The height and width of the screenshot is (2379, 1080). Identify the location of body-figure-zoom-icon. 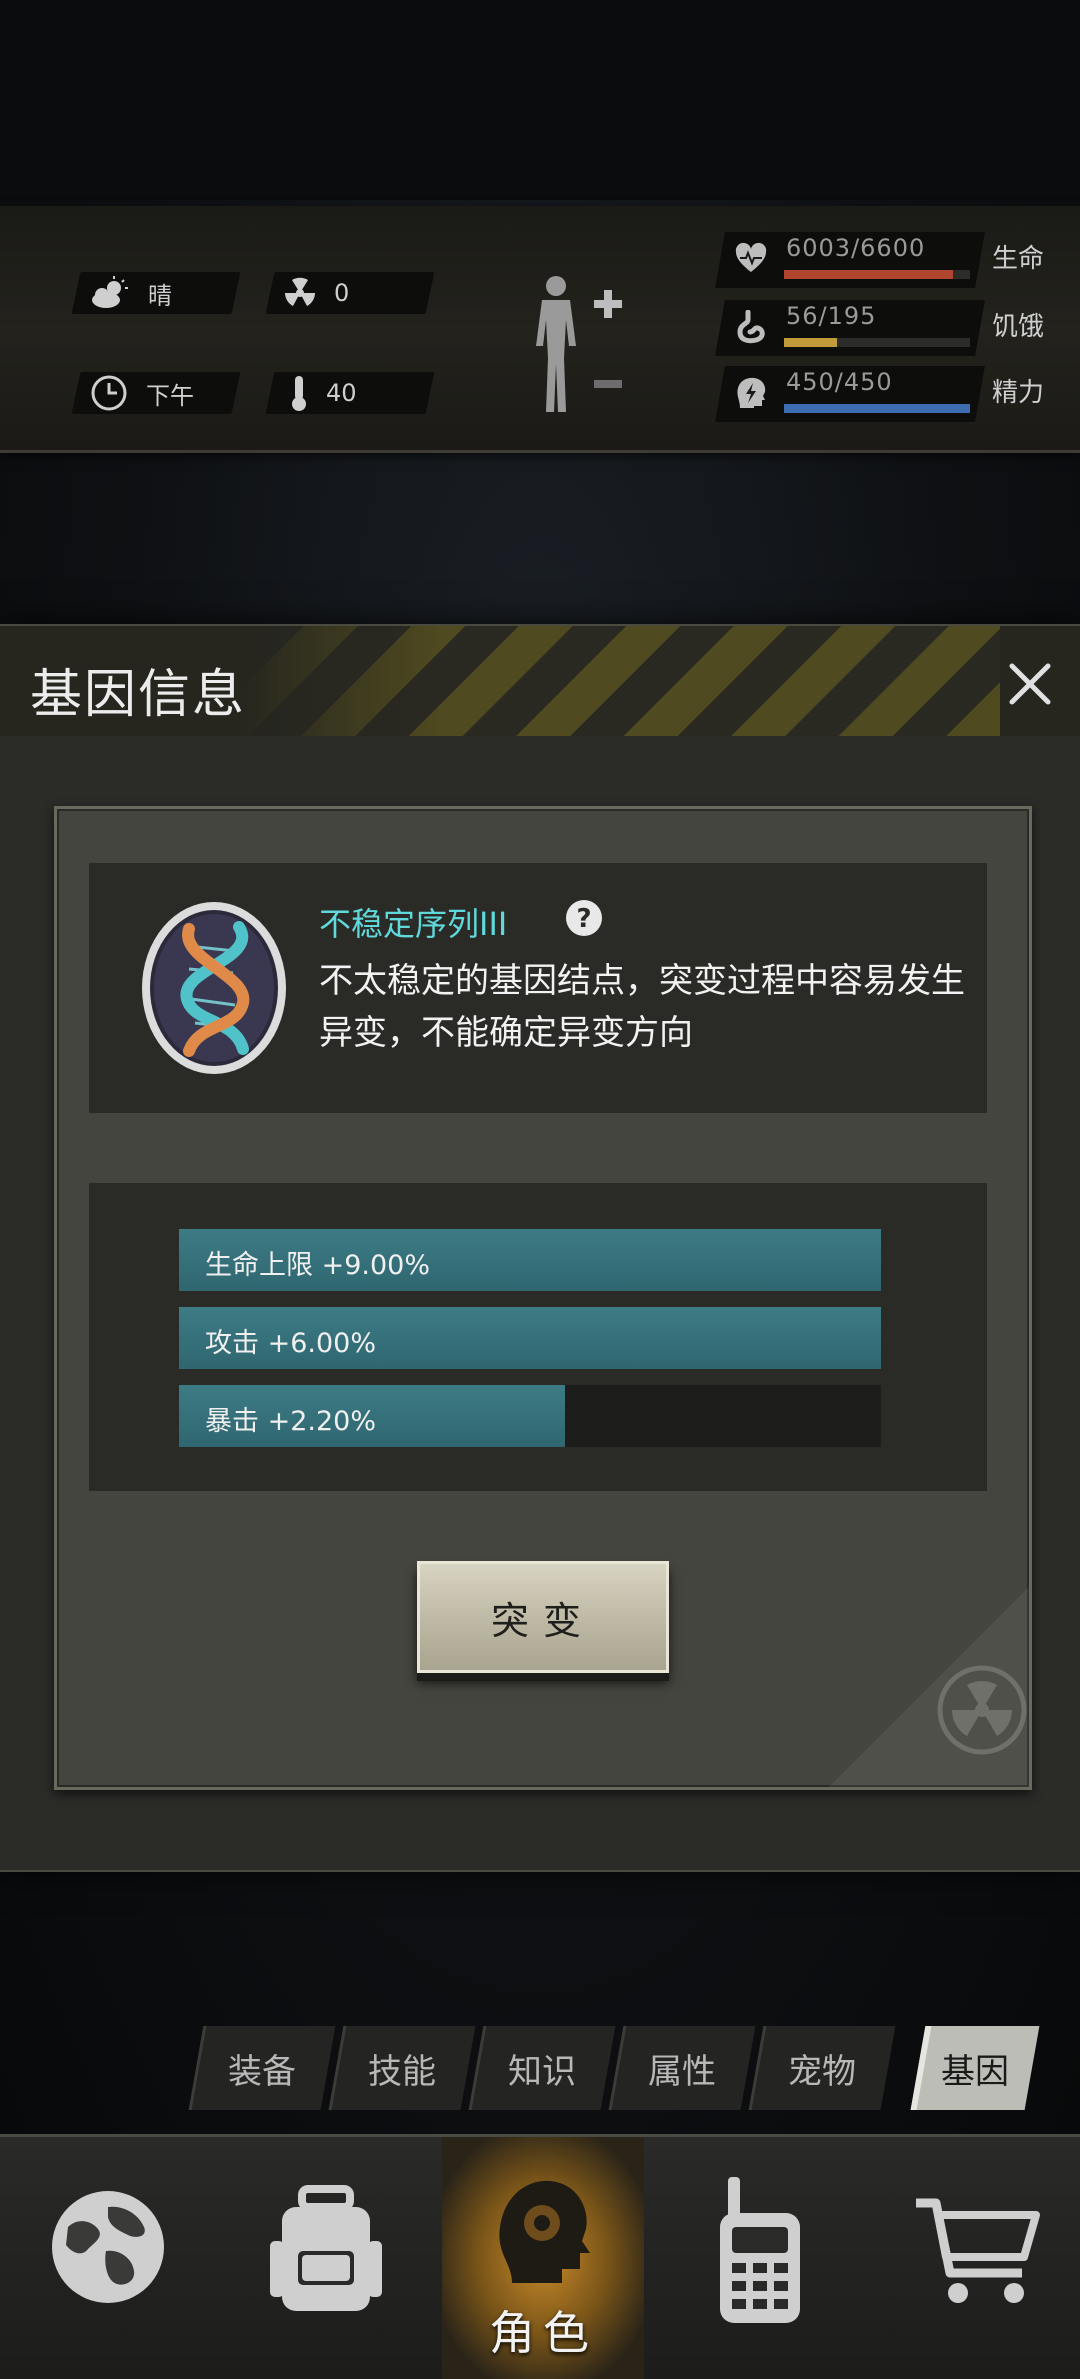
(576, 347).